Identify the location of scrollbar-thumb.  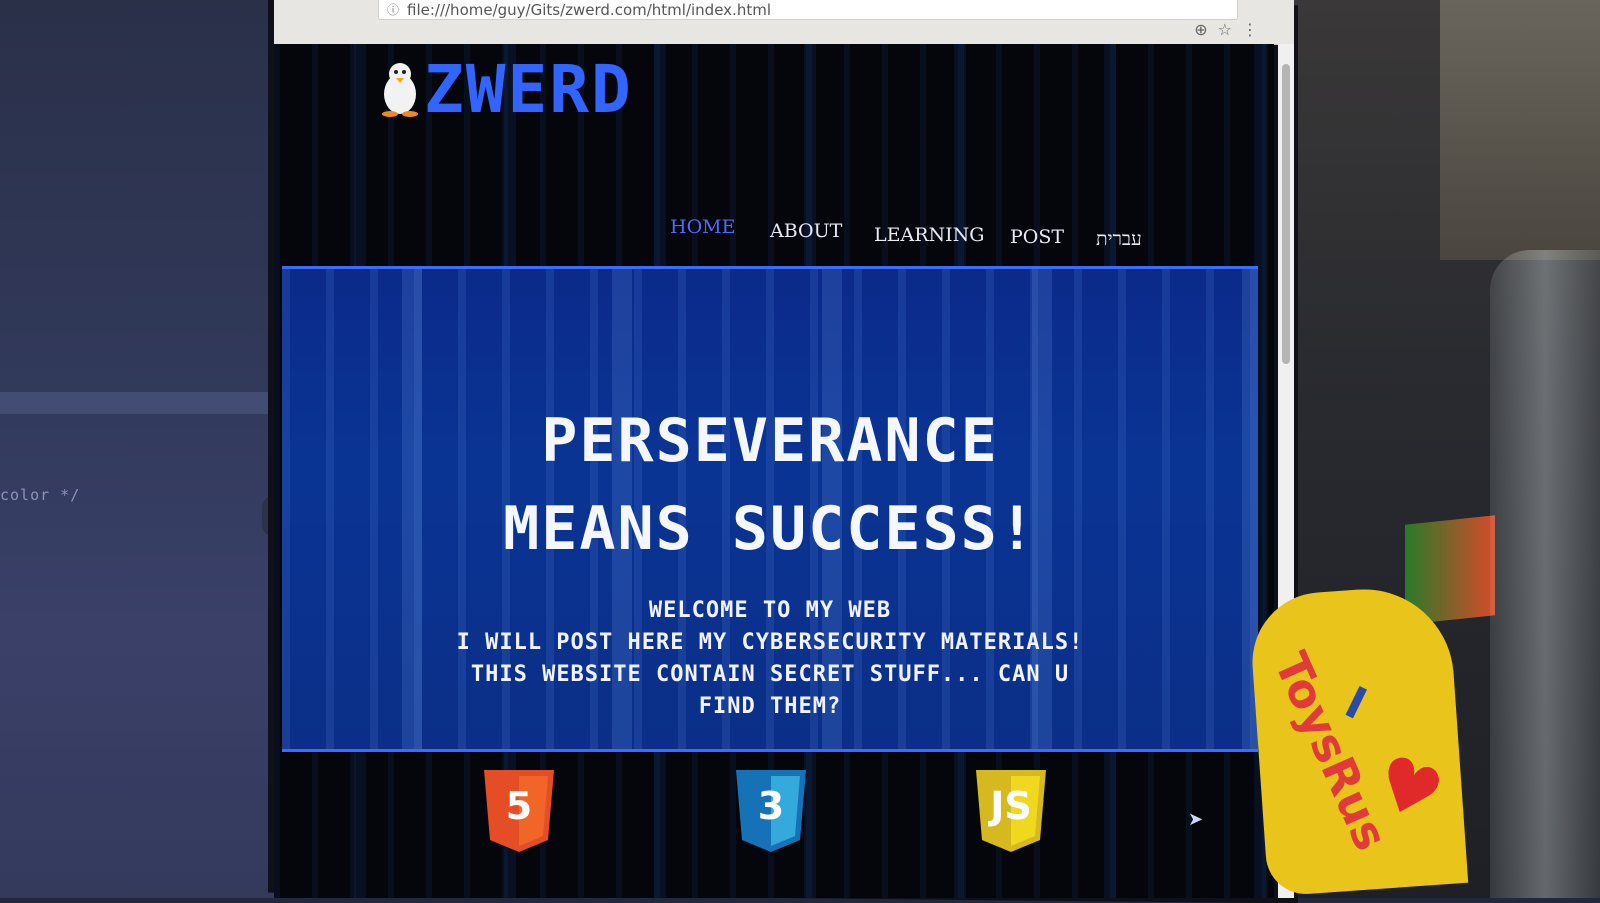
(1286, 214).